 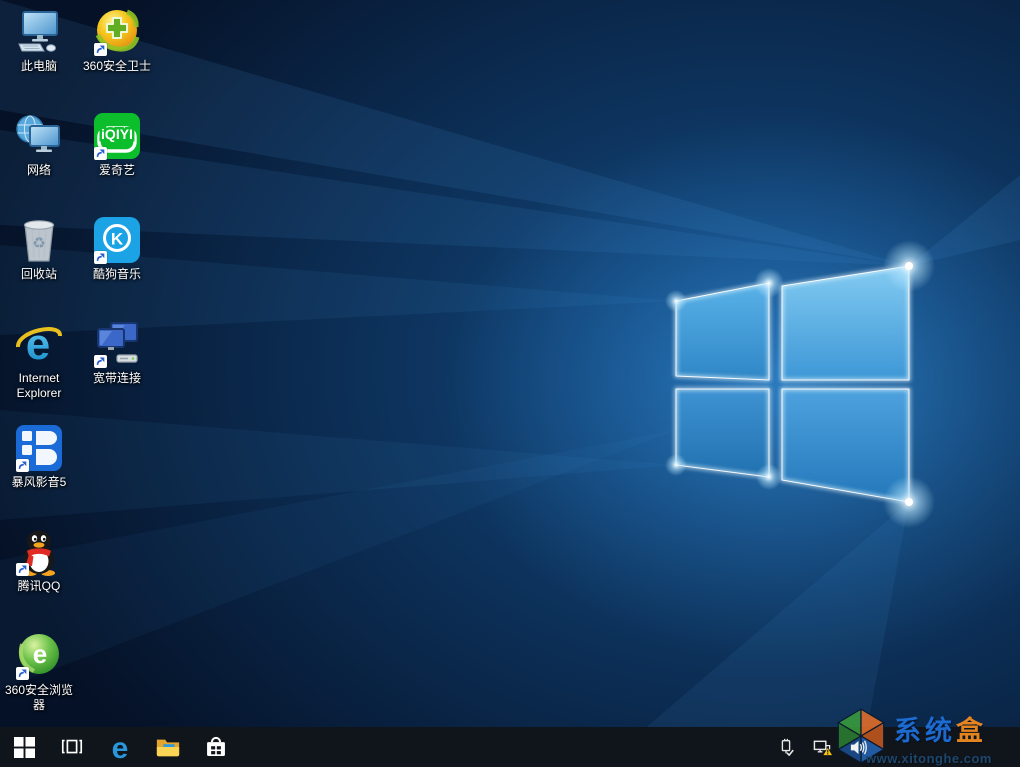 I want to click on desktop-icon-360-safe: 360安全卫士, so click(x=117, y=41).